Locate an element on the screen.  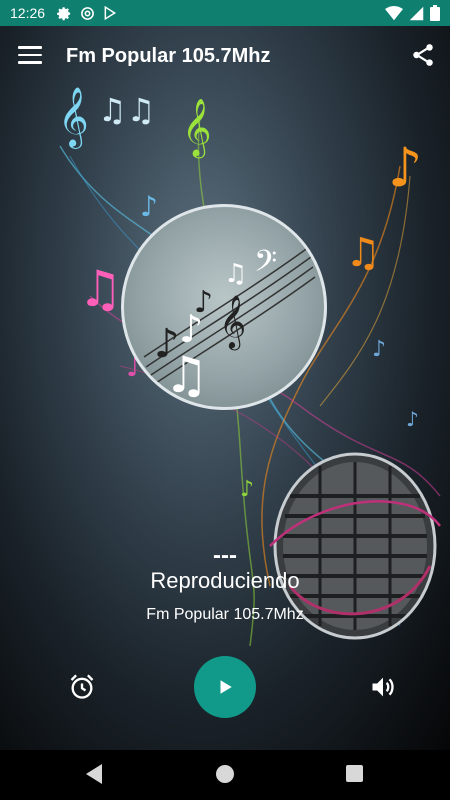
home-icon is located at coordinates (225, 774).